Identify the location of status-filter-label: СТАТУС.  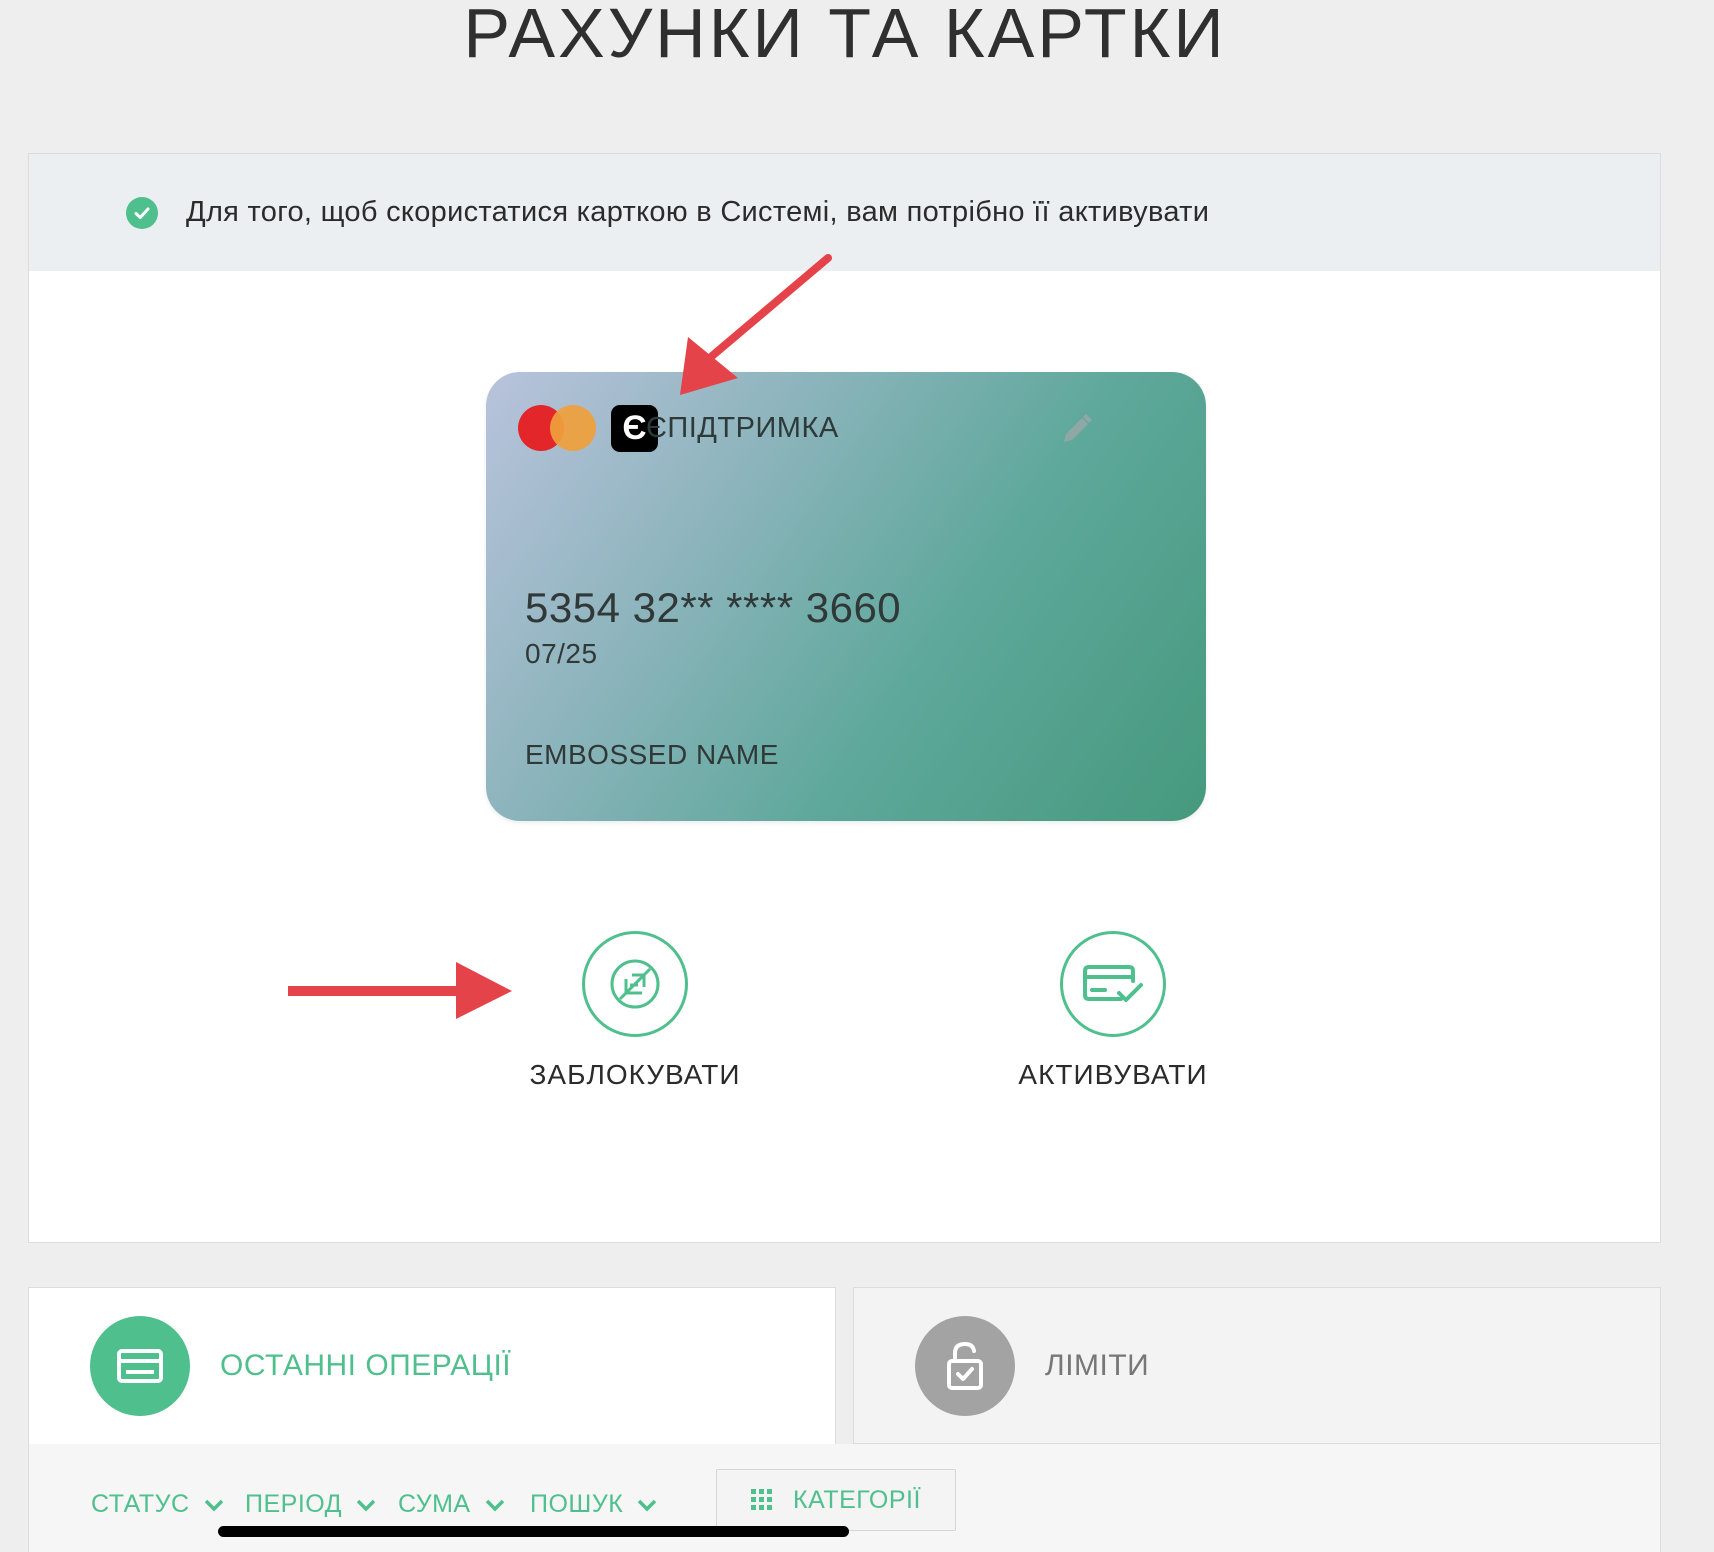
(140, 1504).